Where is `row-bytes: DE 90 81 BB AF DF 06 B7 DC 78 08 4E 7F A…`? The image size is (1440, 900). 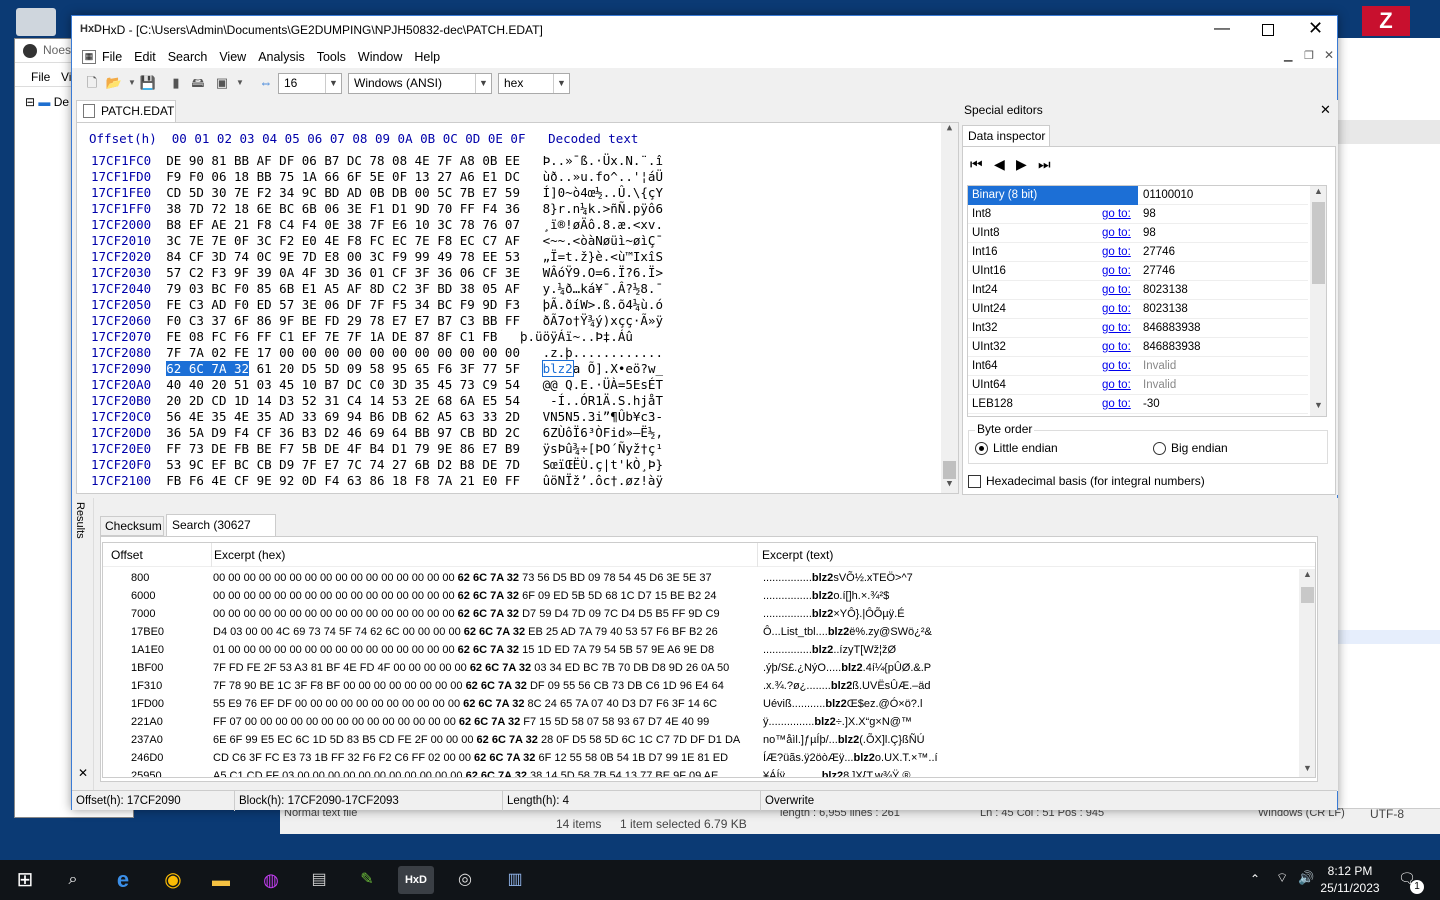
row-bytes: DE 90 81 BB AF DF 06 B7 DC 78 08 4E 7F A… is located at coordinates (343, 160).